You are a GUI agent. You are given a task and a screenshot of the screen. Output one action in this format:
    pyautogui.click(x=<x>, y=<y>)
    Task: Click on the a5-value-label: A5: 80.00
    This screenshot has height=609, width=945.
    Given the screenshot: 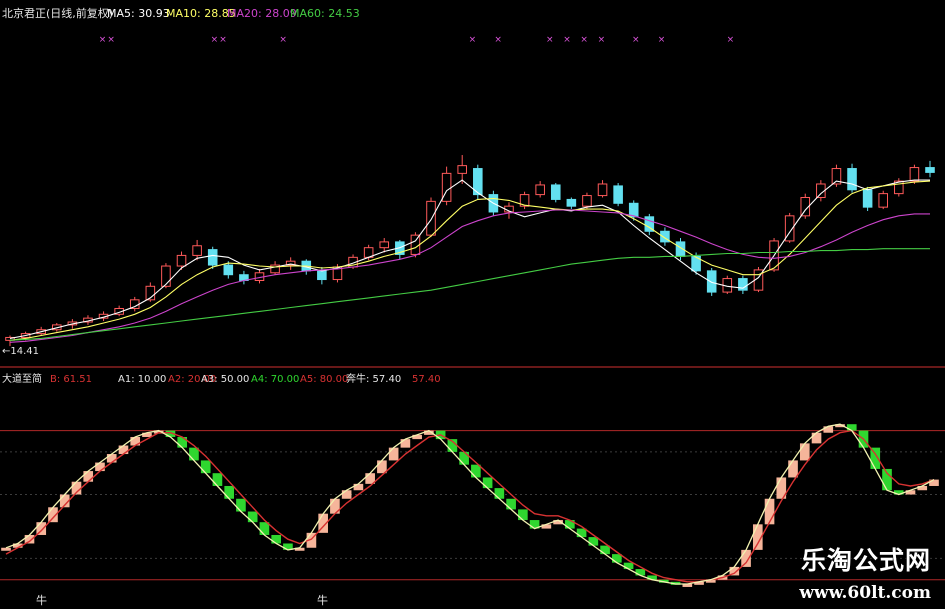 What is the action you would take?
    pyautogui.click(x=324, y=379)
    